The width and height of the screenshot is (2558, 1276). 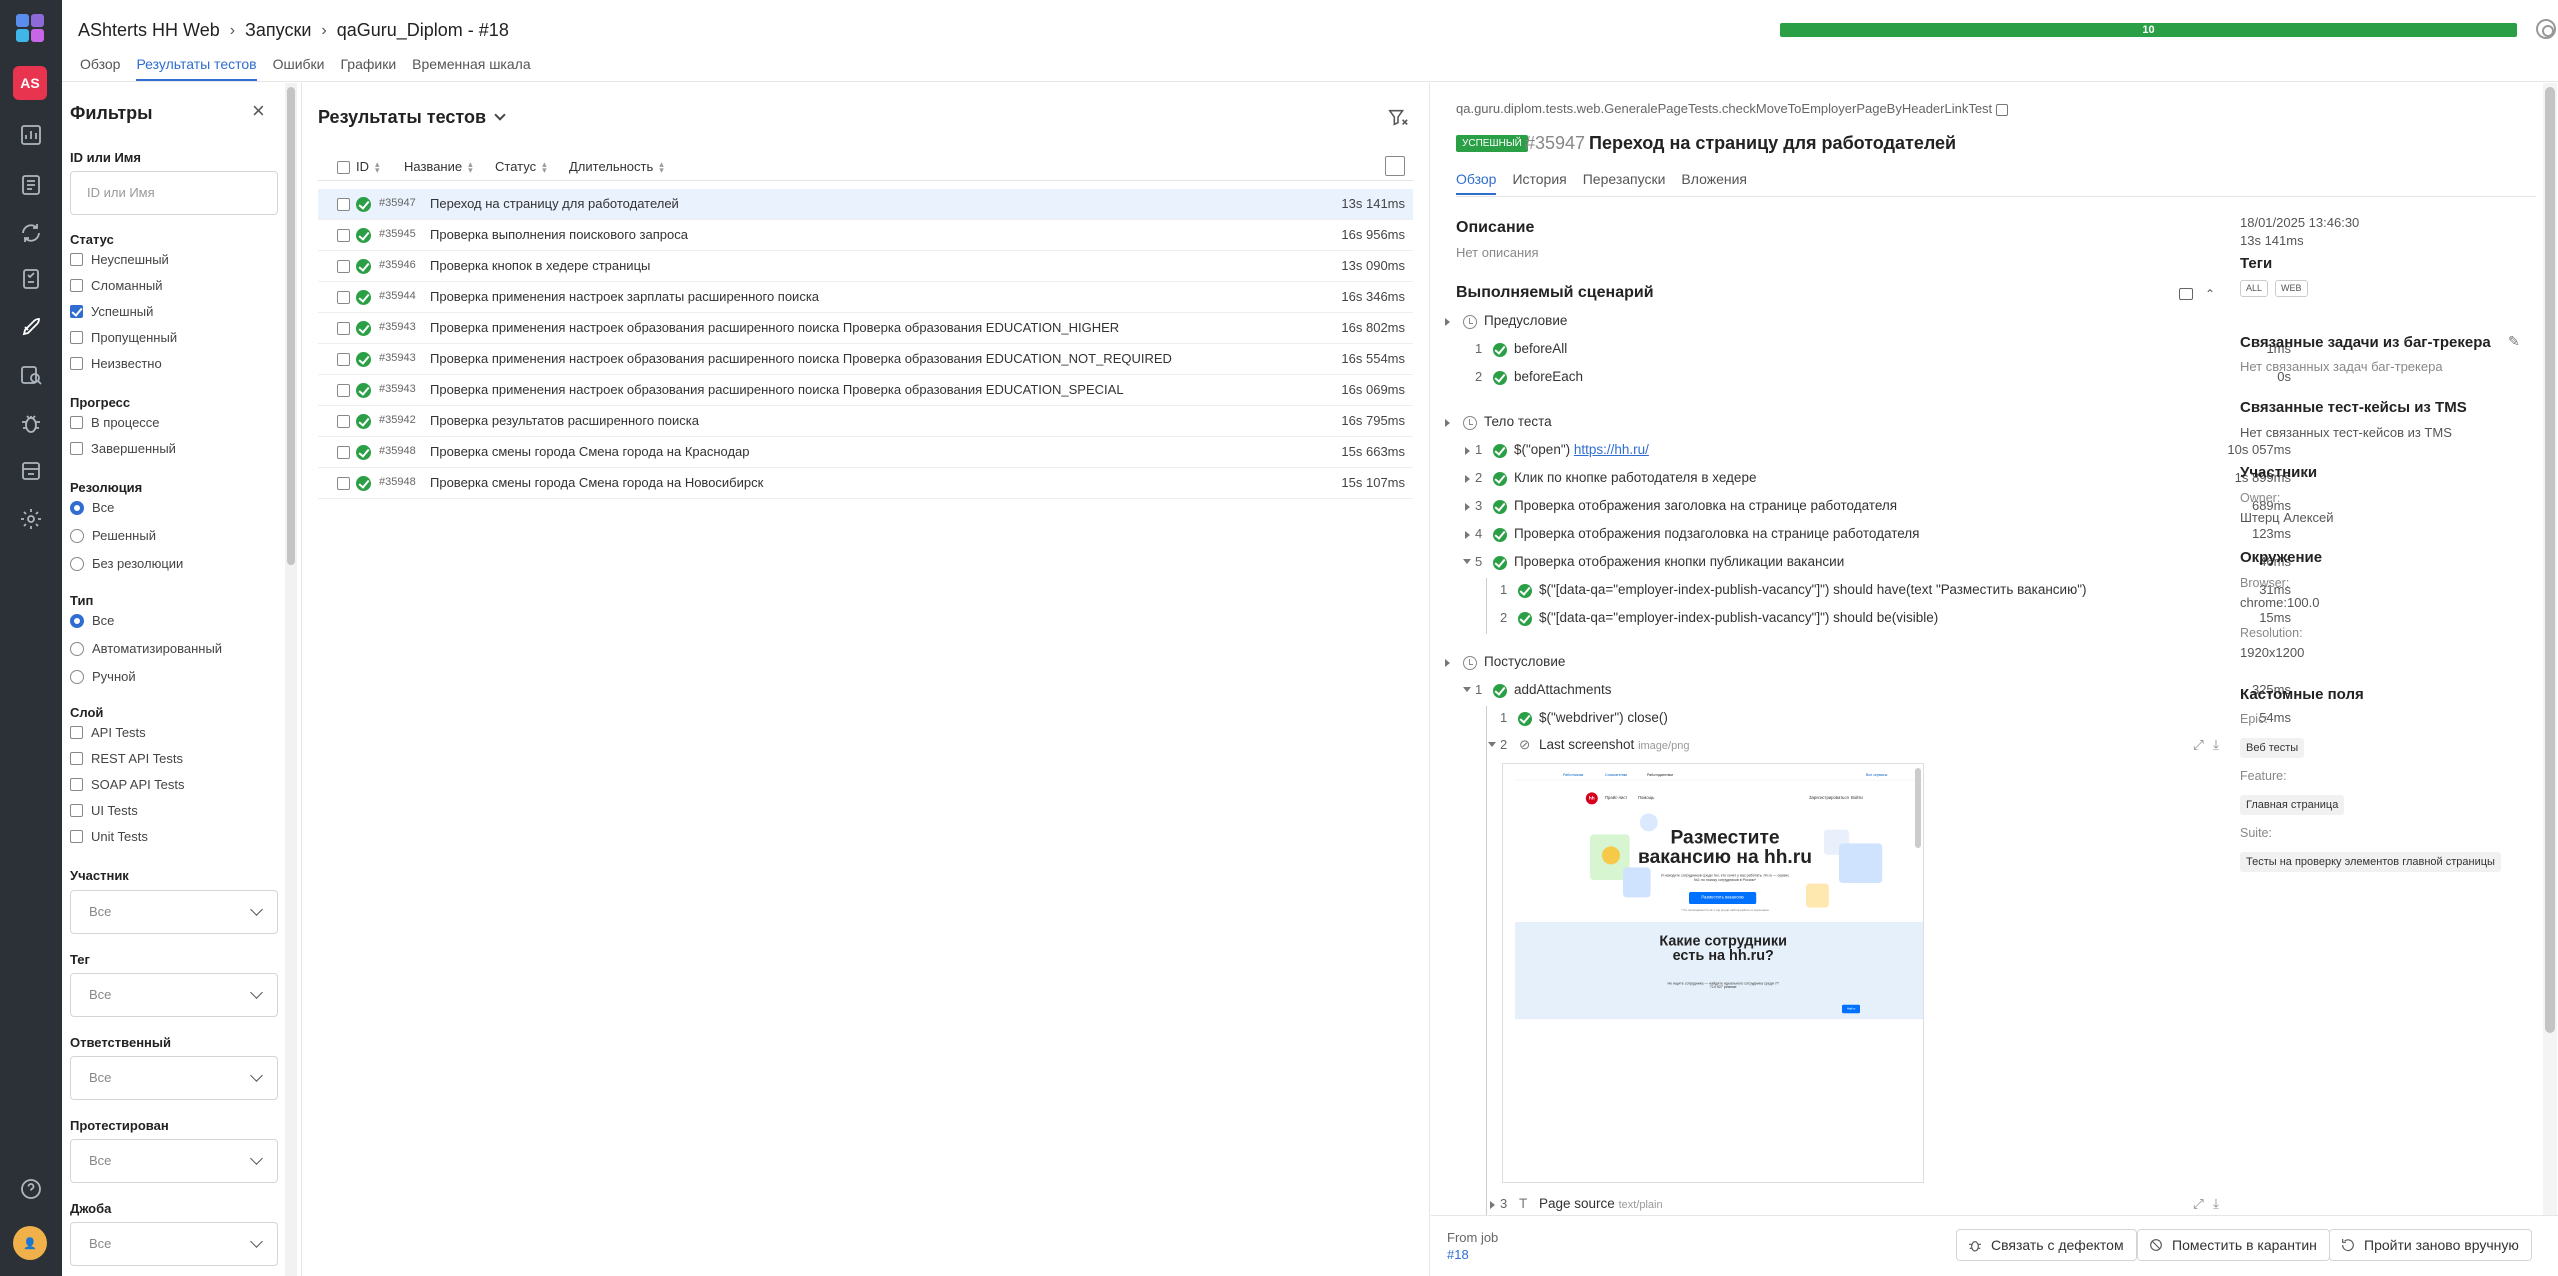 What do you see at coordinates (343, 167) in the screenshot?
I see `select-all-checkbox` at bounding box center [343, 167].